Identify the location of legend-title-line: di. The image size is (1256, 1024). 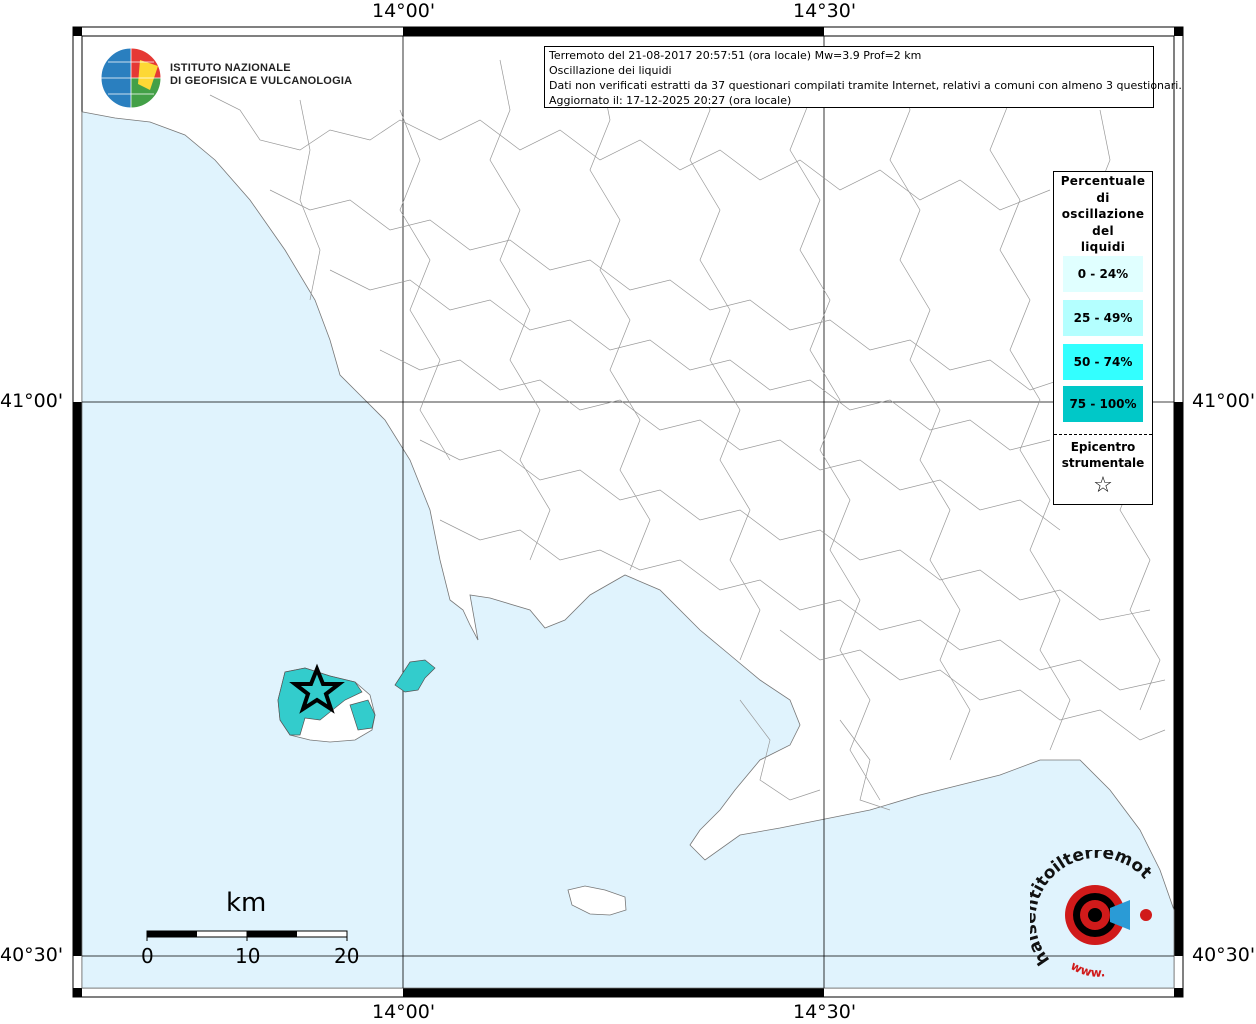
(1103, 197).